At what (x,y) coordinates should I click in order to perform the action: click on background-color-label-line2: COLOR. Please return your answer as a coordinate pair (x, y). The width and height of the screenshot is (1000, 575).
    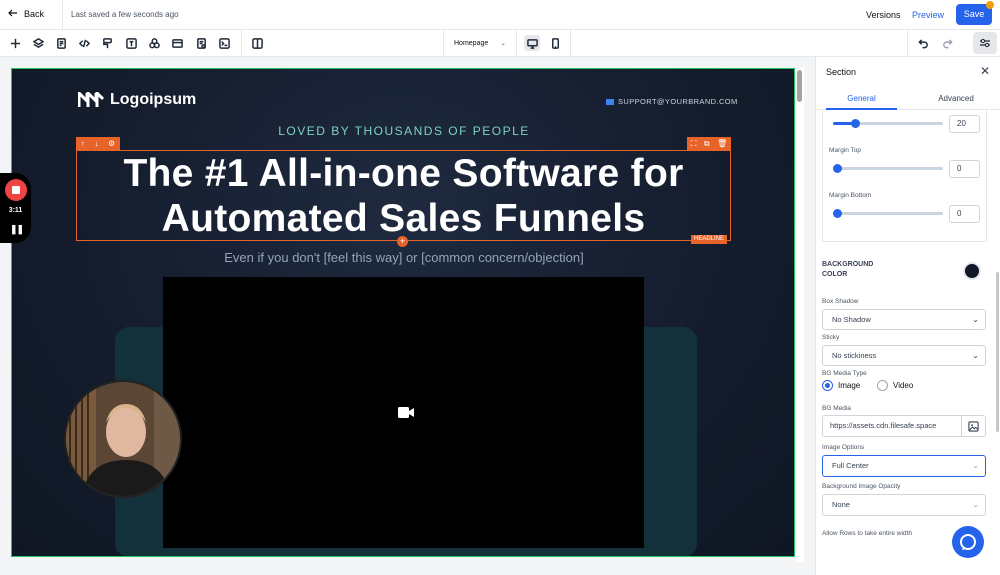
    Looking at the image, I should click on (835, 274).